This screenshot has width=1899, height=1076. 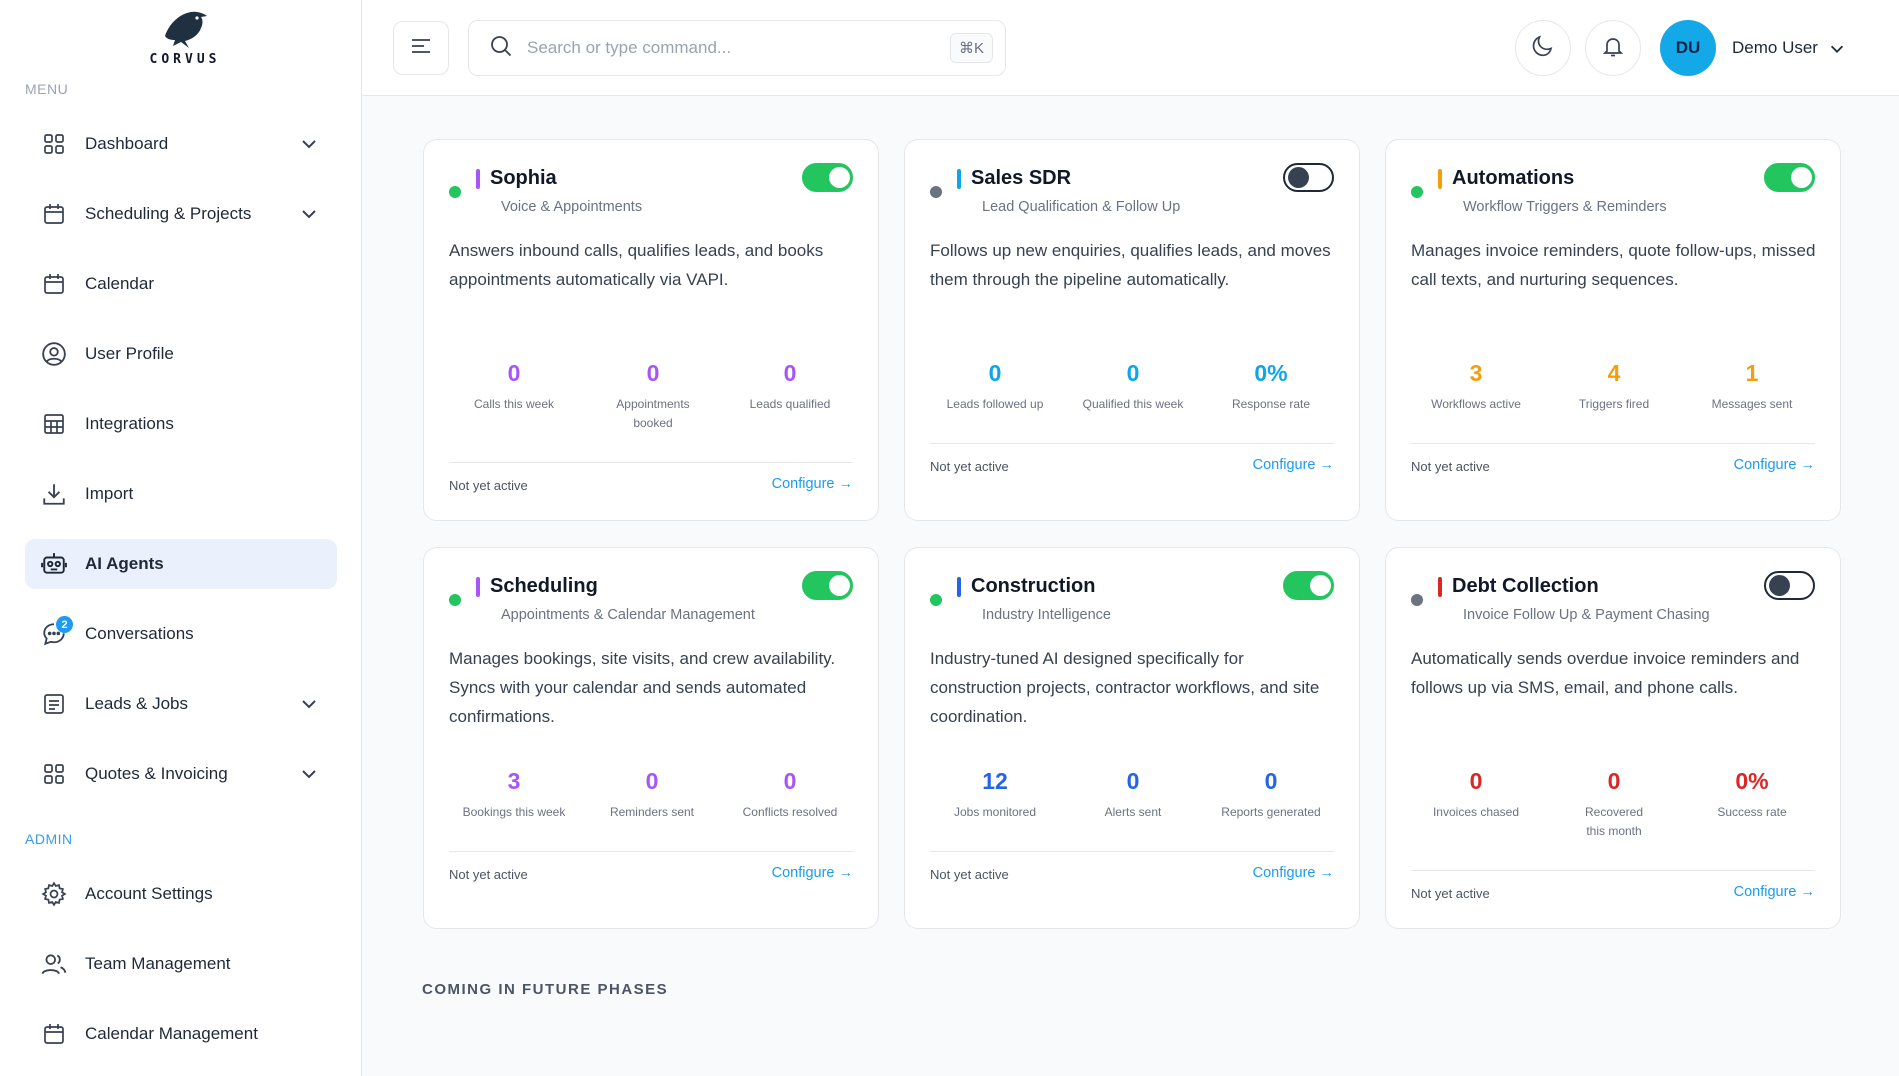 What do you see at coordinates (1614, 804) in the screenshot?
I see `stat: 0 Recovered this month` at bounding box center [1614, 804].